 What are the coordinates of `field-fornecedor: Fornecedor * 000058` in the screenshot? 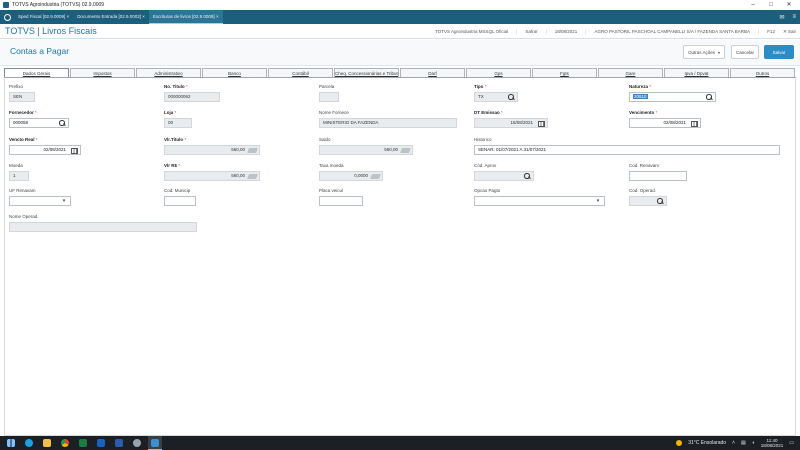 It's located at (39, 119).